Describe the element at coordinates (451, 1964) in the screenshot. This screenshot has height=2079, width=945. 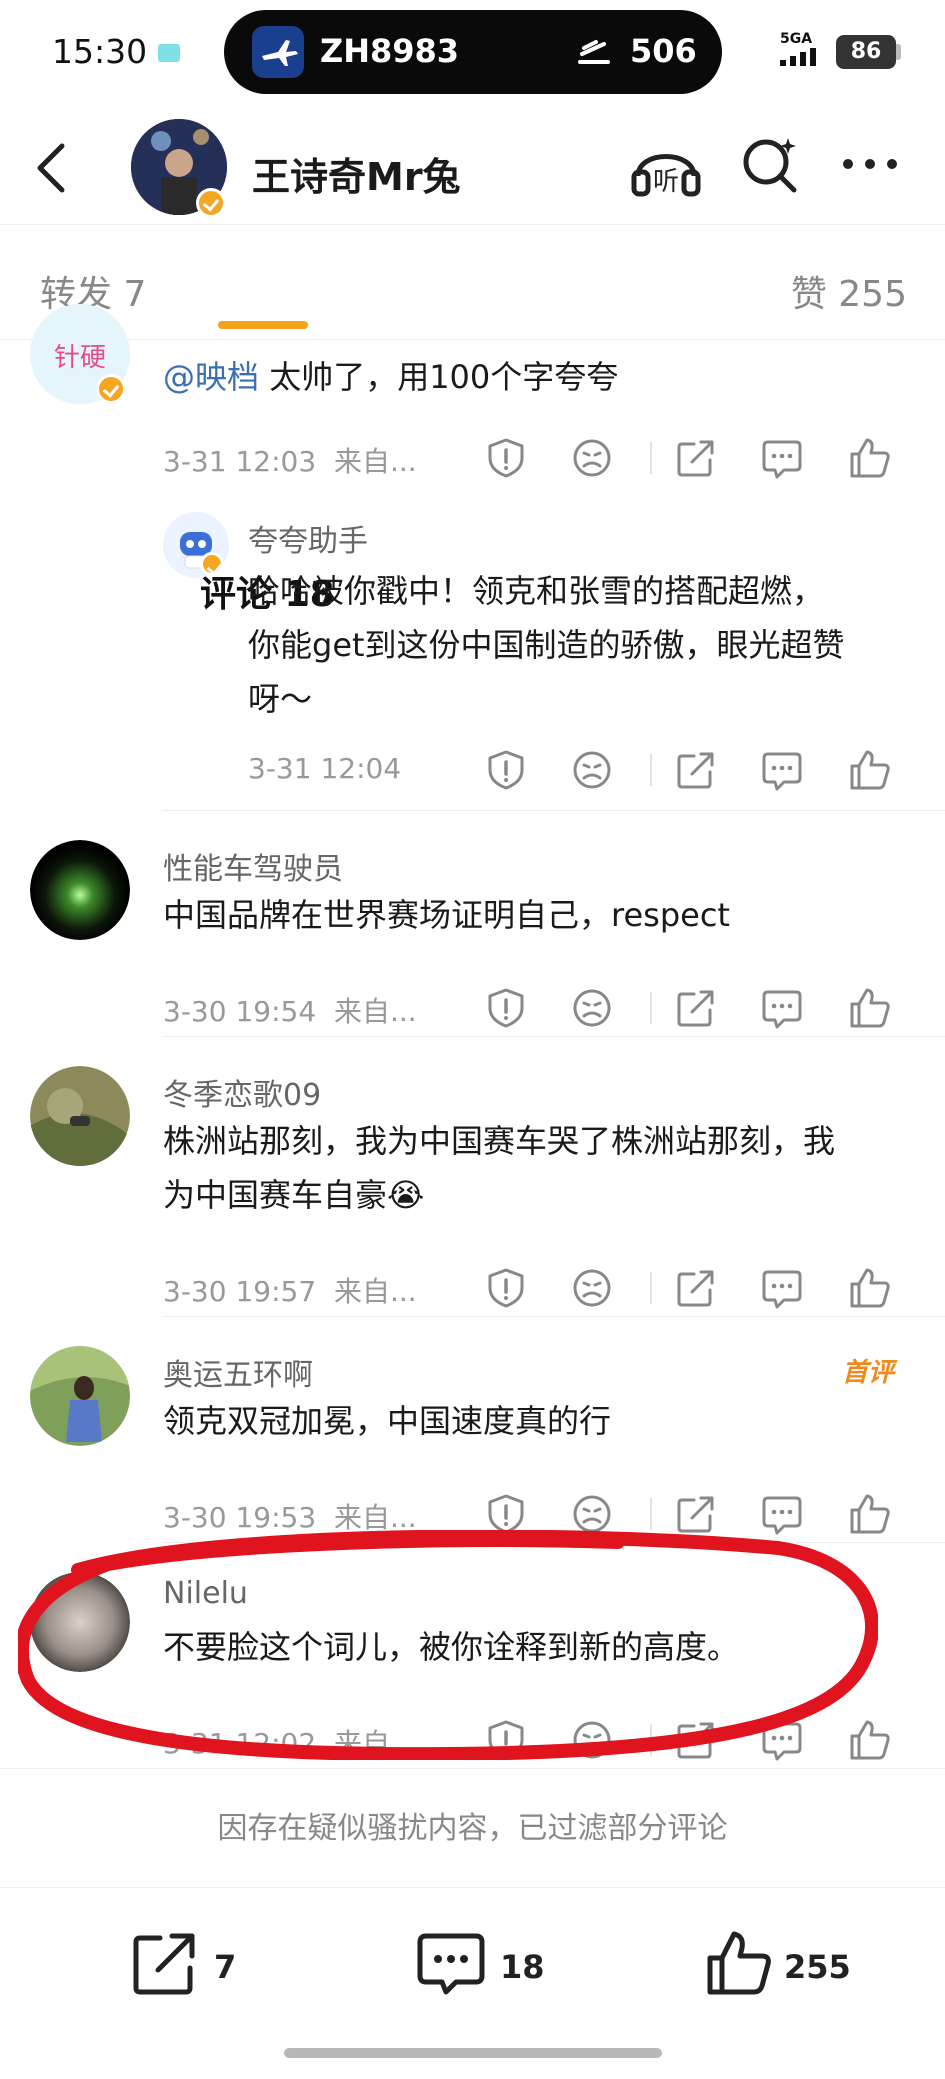
I see `comment-icon` at that location.